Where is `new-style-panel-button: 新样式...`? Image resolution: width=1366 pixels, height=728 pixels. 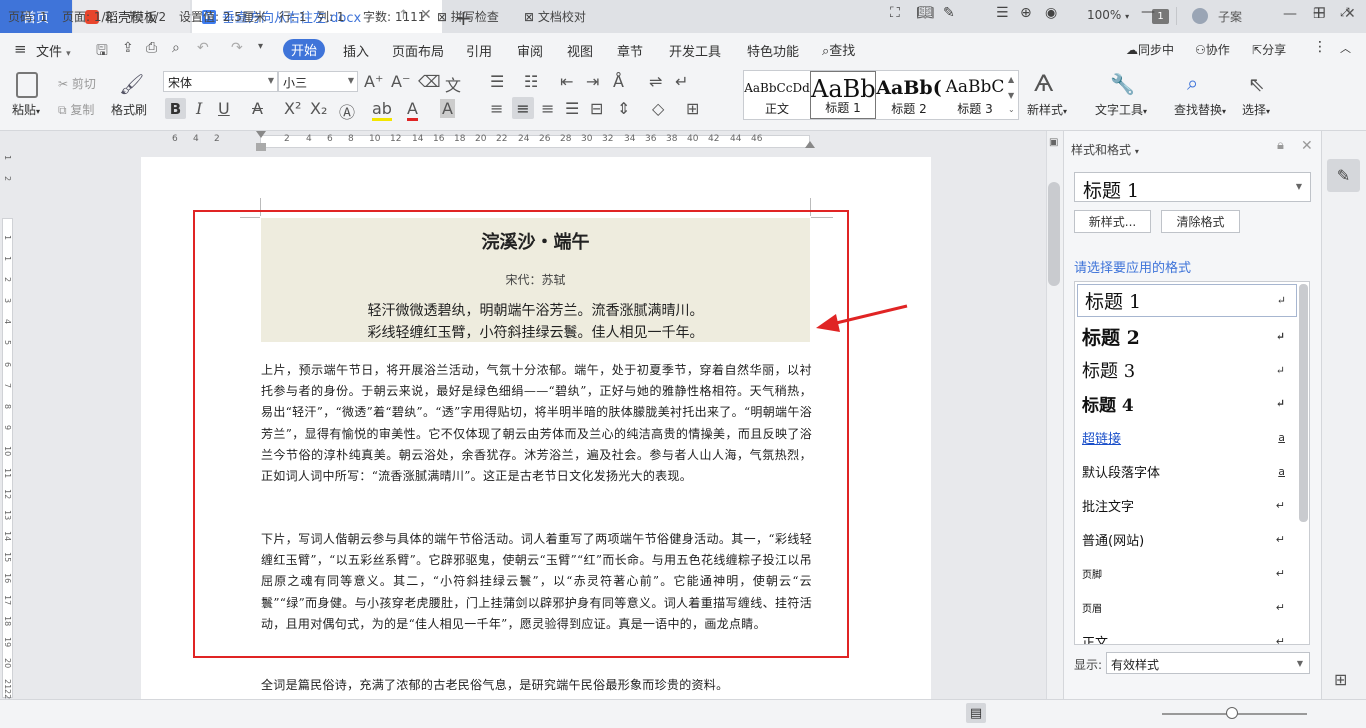
new-style-panel-button: 新样式... is located at coordinates (1112, 221).